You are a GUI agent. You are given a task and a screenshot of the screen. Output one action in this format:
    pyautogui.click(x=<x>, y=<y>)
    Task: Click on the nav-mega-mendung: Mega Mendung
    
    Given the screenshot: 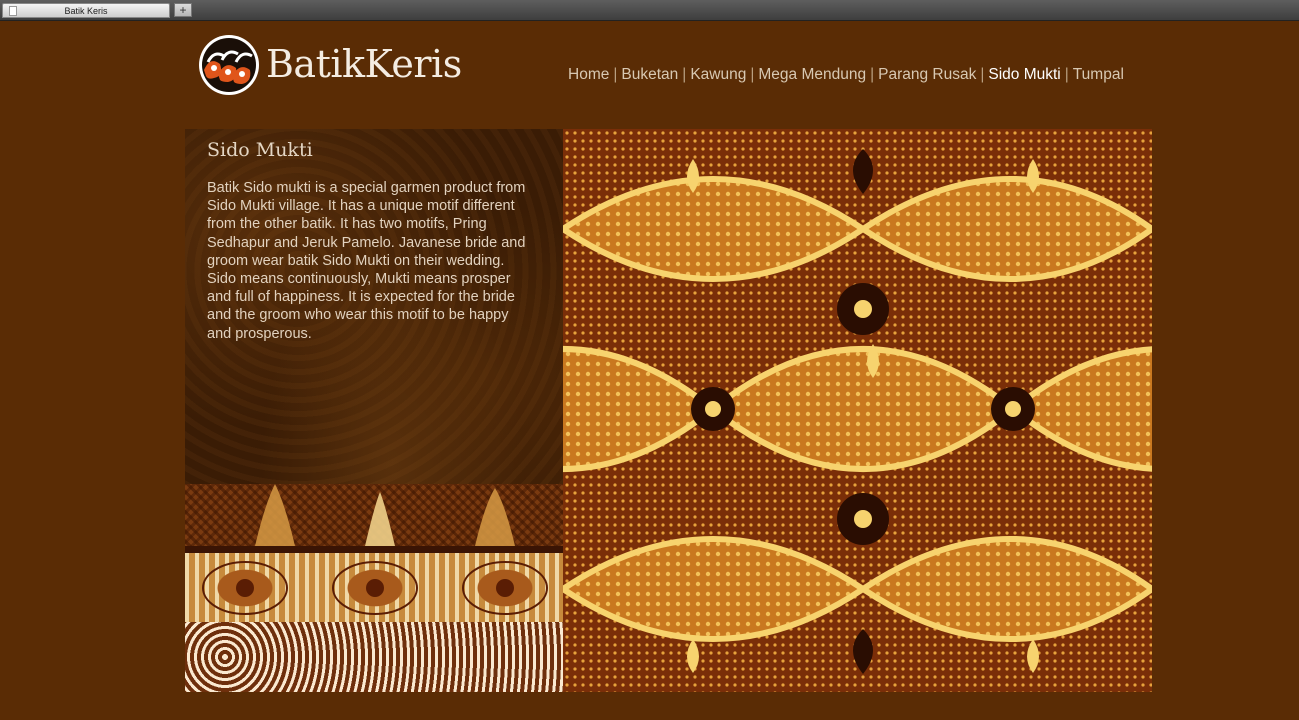 What is the action you would take?
    pyautogui.click(x=812, y=74)
    